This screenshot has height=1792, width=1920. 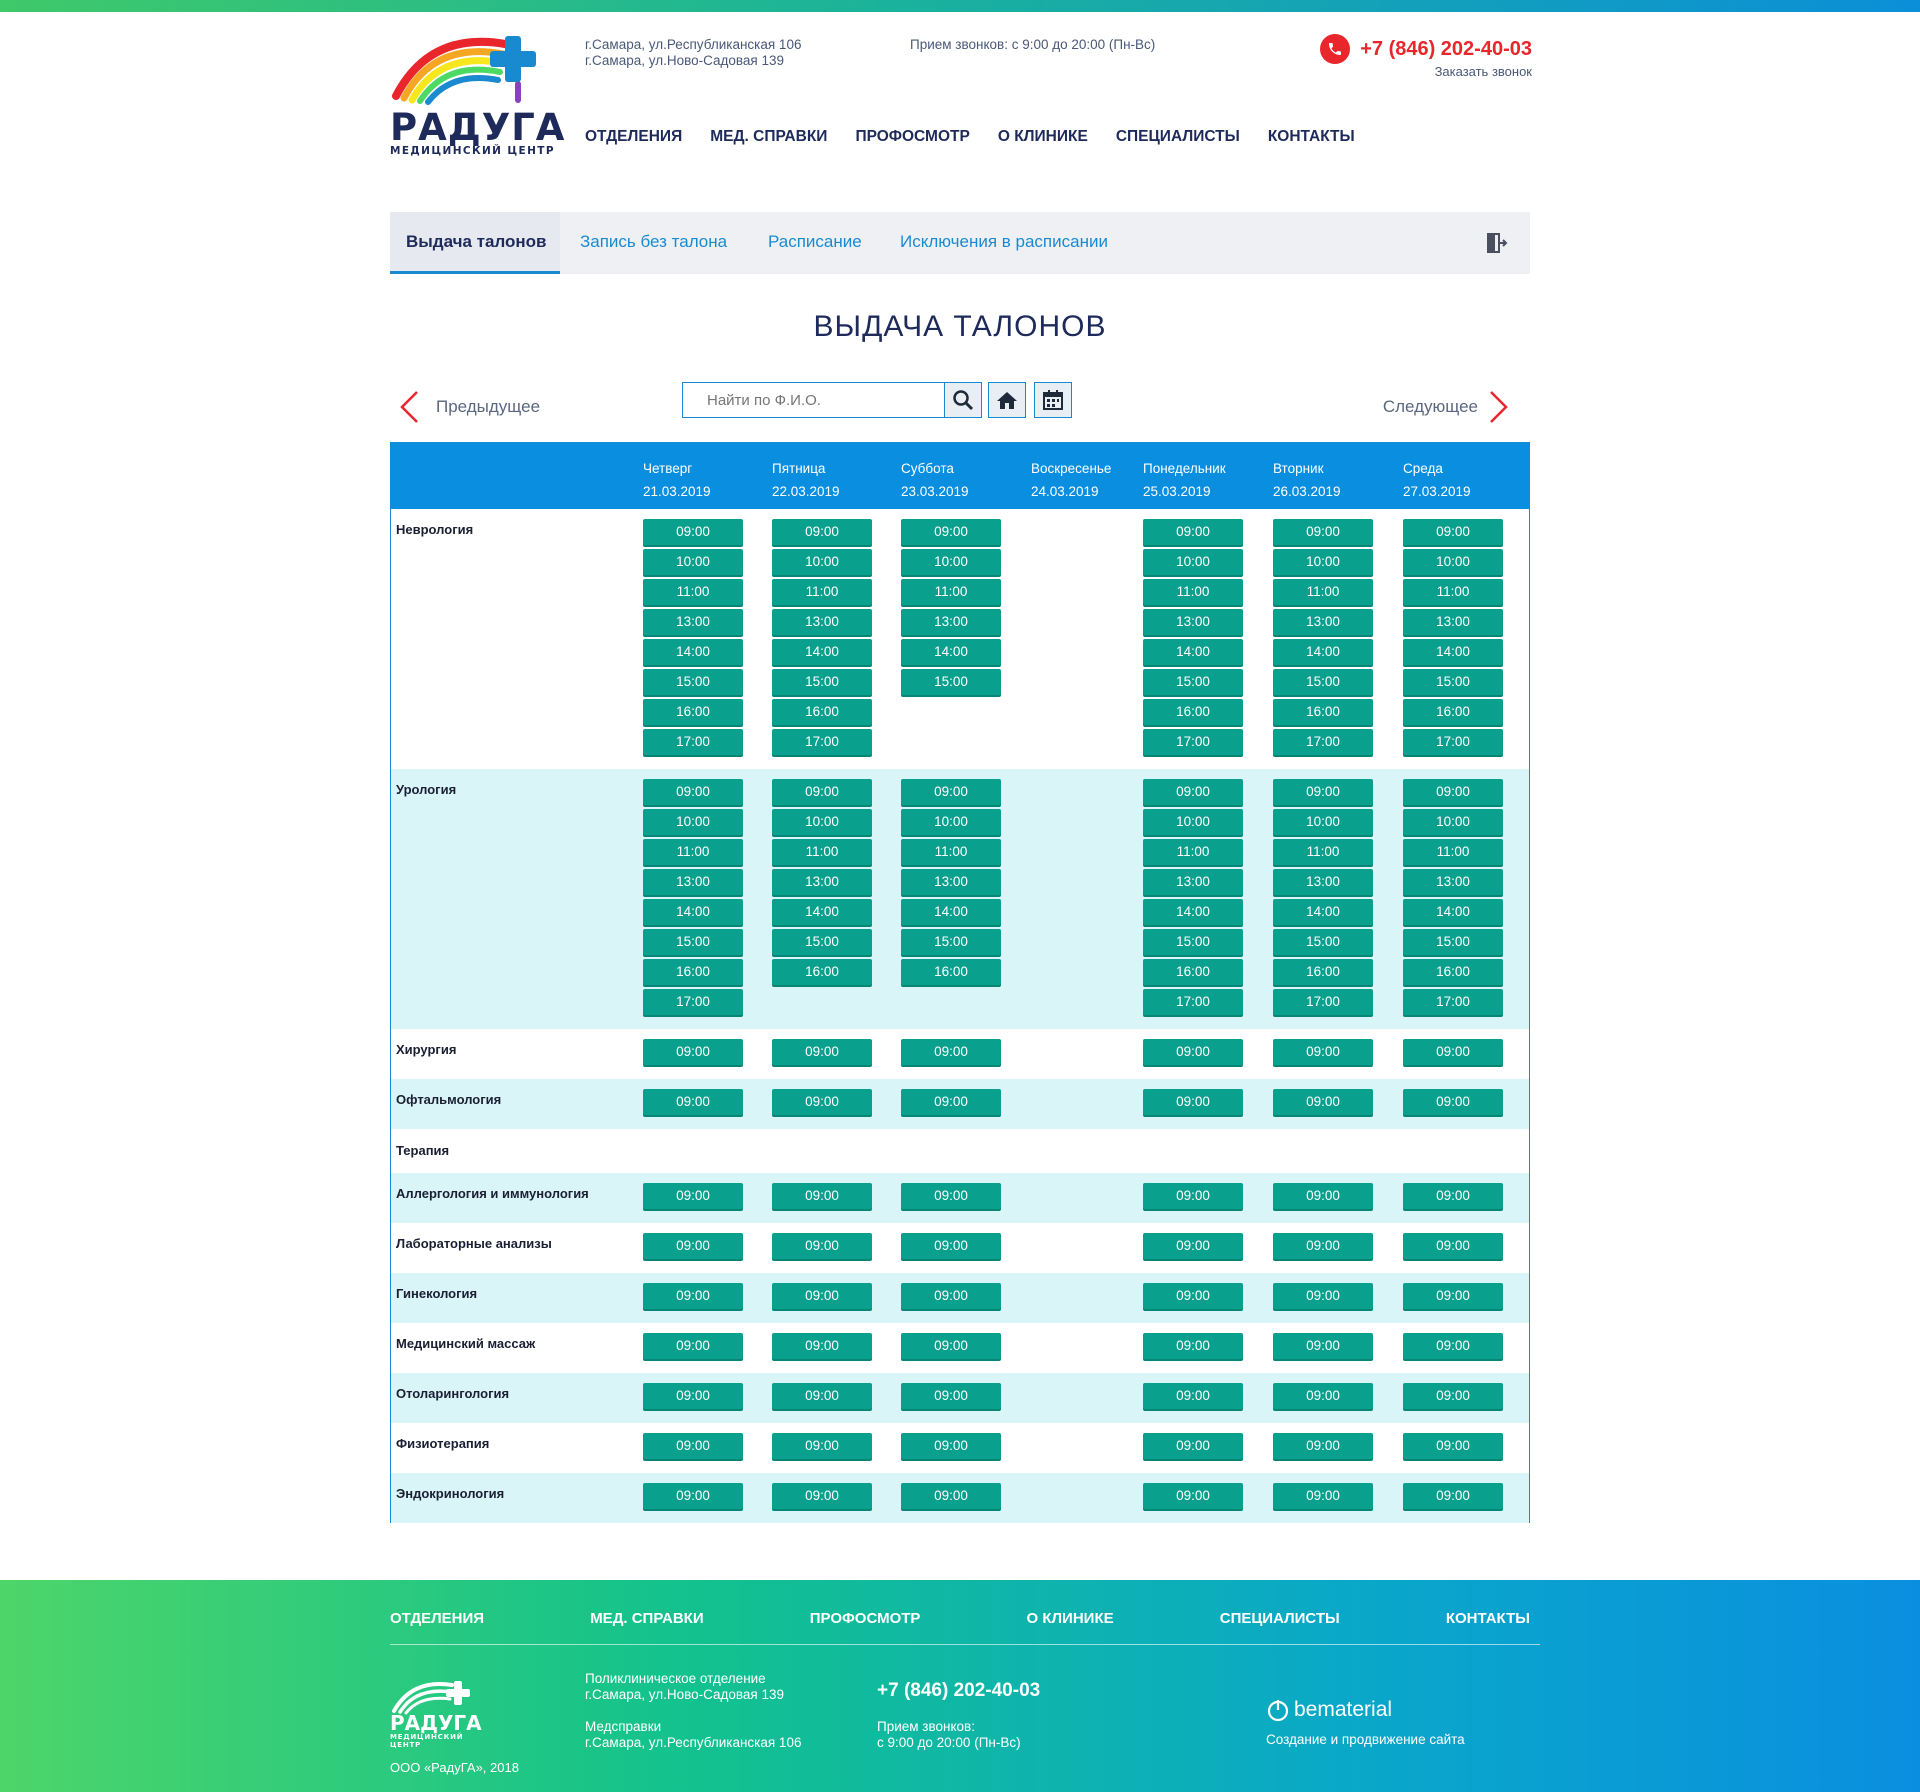 I want to click on footer-nav-about: О КЛИНИКЕ, so click(x=1070, y=1618).